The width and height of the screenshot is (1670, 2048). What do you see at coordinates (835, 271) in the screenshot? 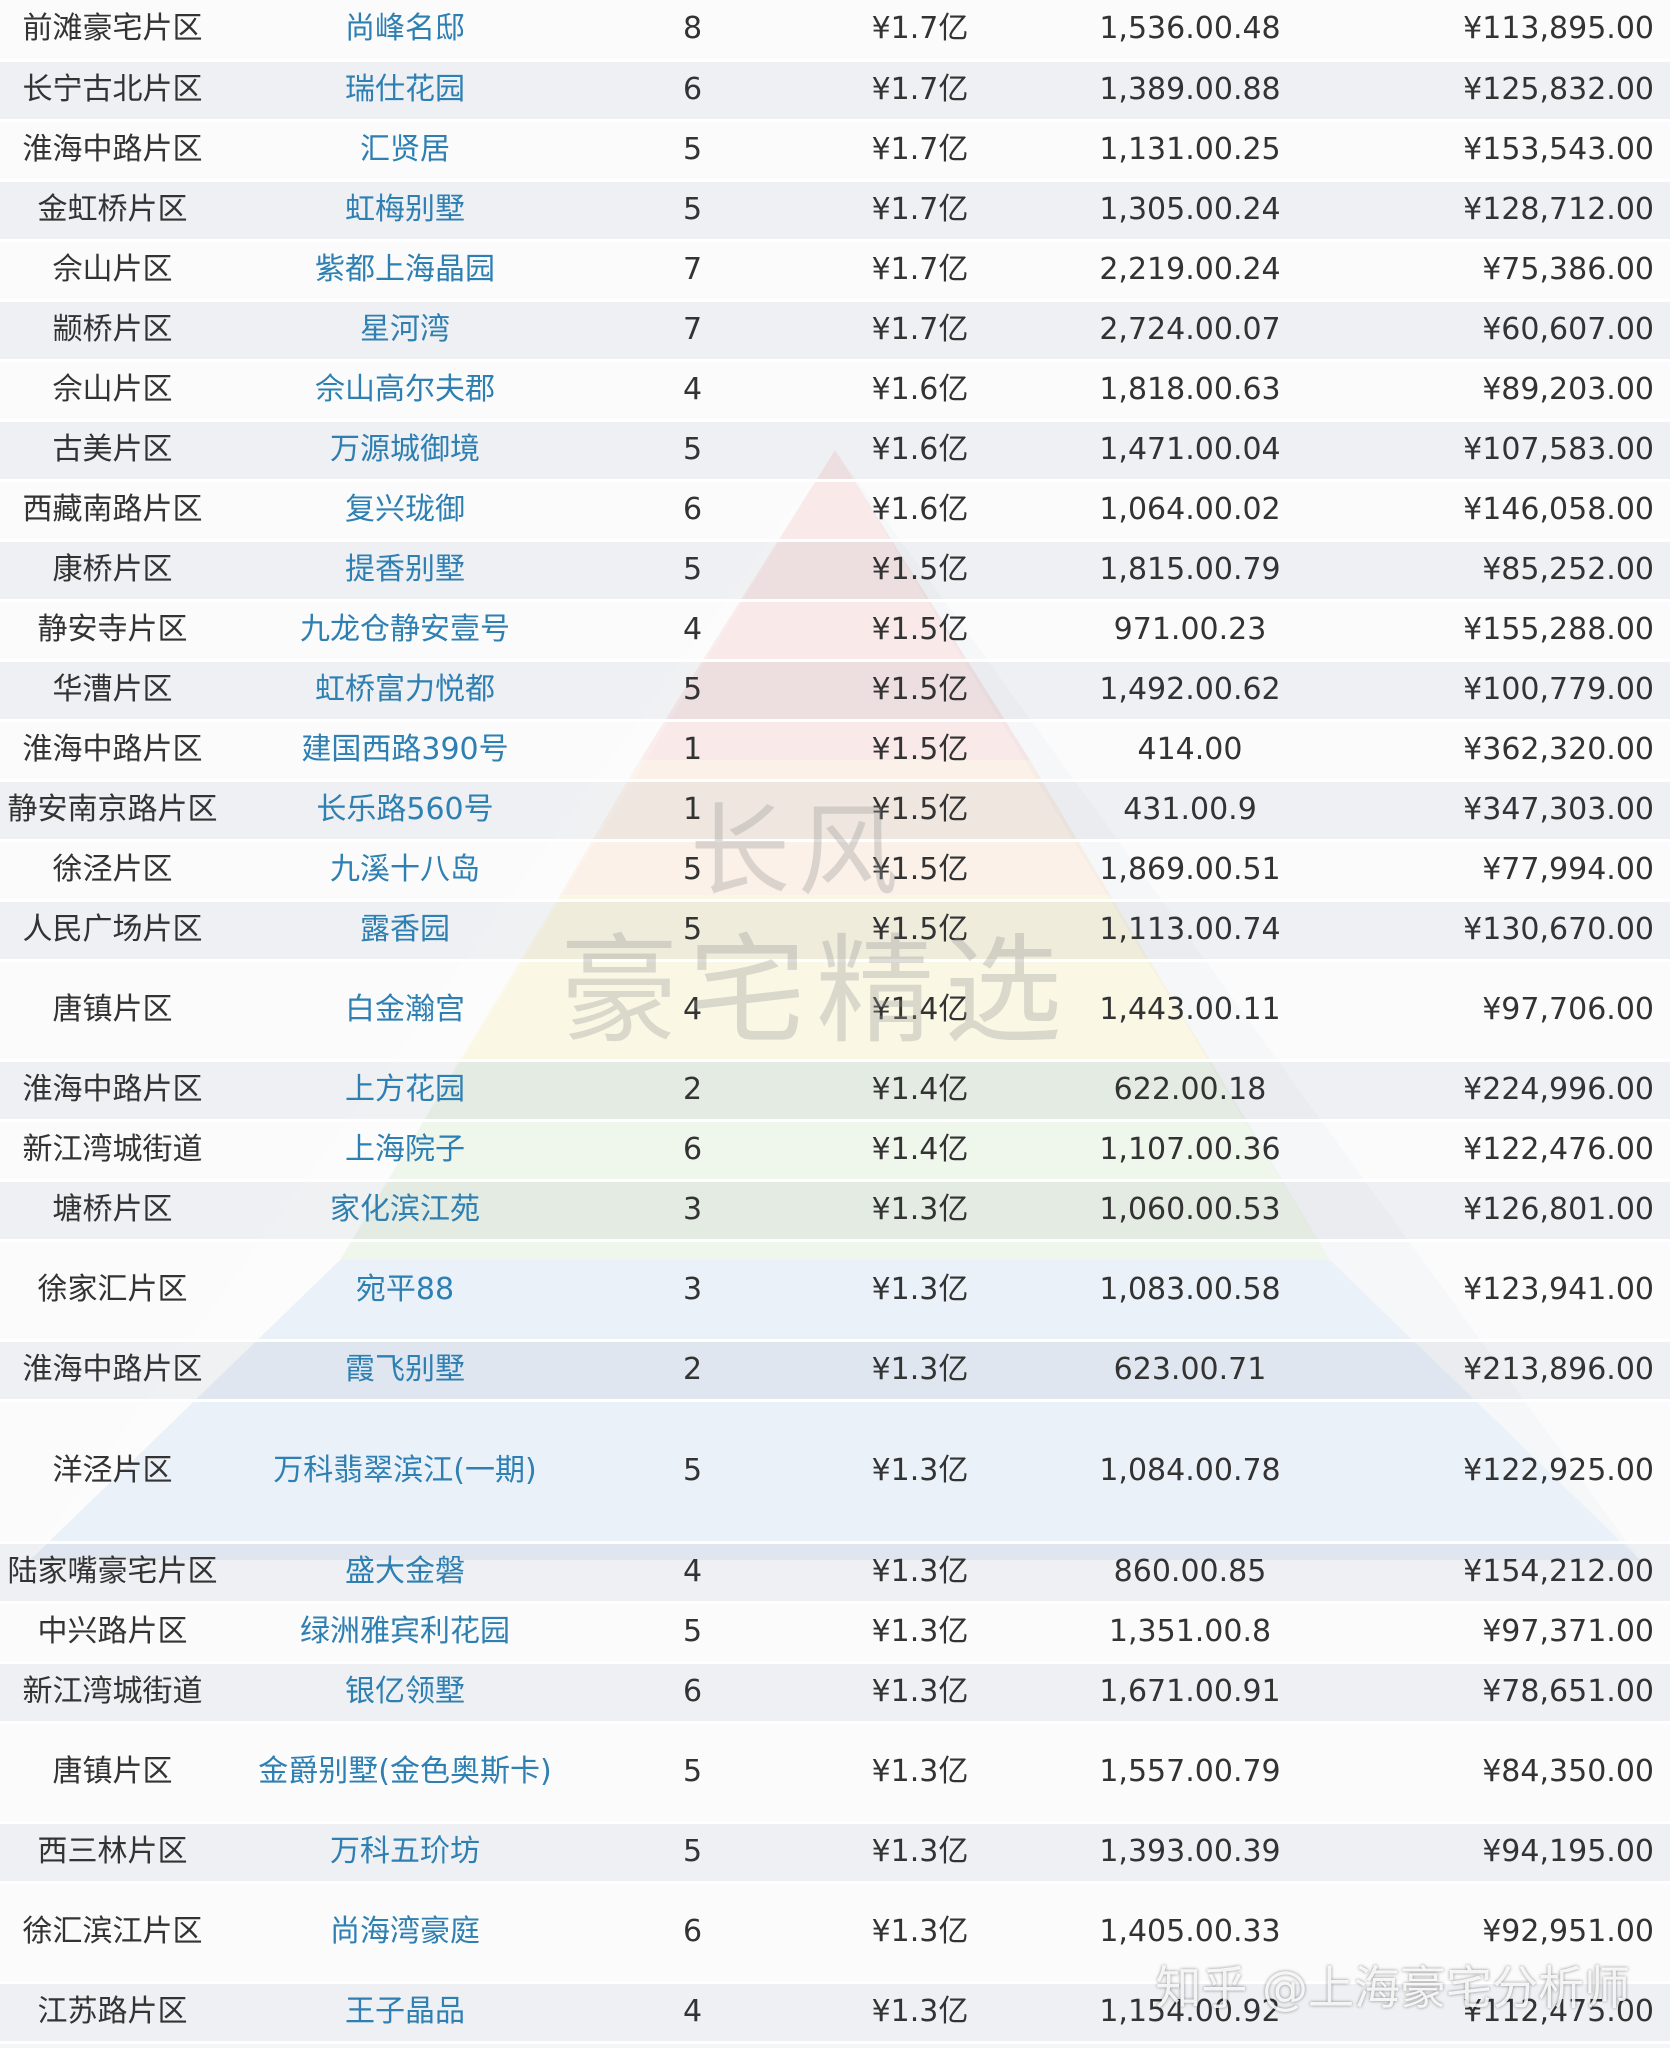
I see `table-row: 佘山片区 紫都上海晶园 7 ¥1.7亿 2,219.00.24 ¥75,386.00` at bounding box center [835, 271].